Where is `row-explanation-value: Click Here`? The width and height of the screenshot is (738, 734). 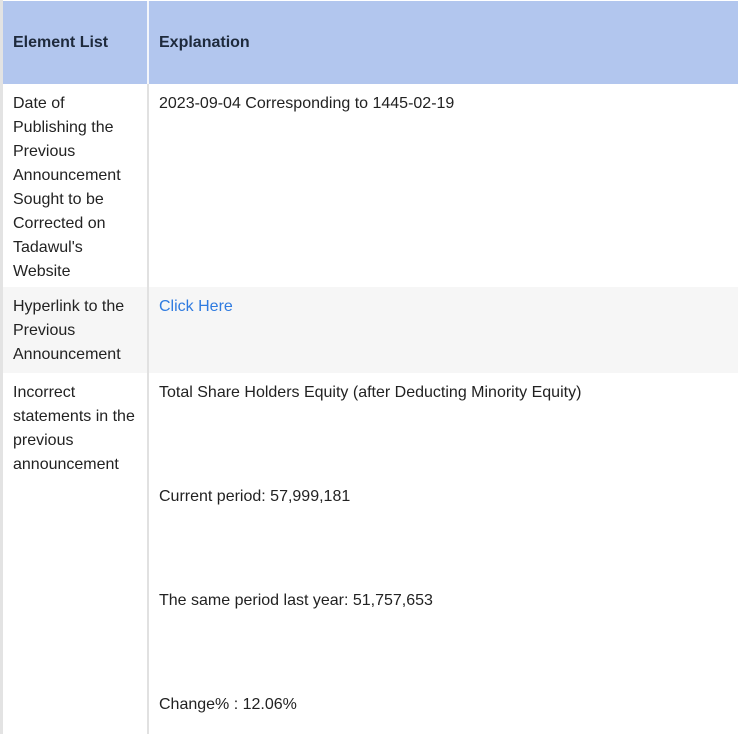 row-explanation-value: Click Here is located at coordinates (443, 330).